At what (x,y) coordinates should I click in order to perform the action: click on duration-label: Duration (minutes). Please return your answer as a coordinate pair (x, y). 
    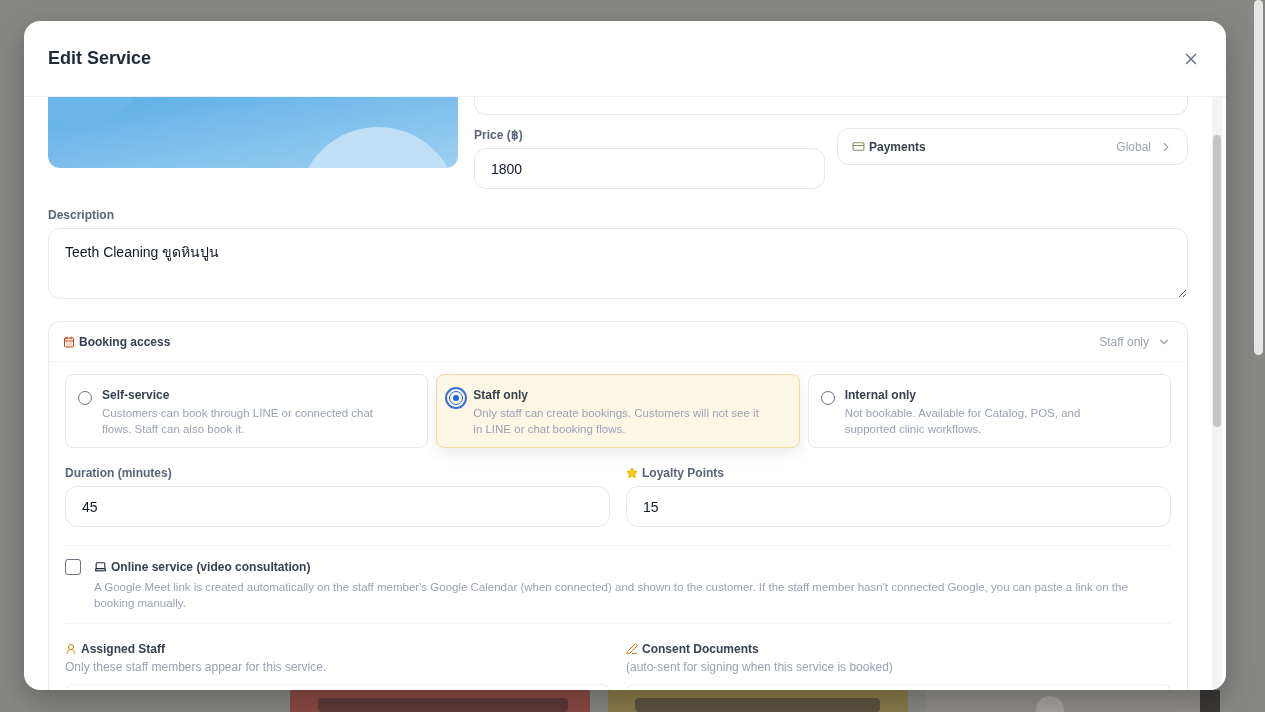
    Looking at the image, I should click on (119, 473).